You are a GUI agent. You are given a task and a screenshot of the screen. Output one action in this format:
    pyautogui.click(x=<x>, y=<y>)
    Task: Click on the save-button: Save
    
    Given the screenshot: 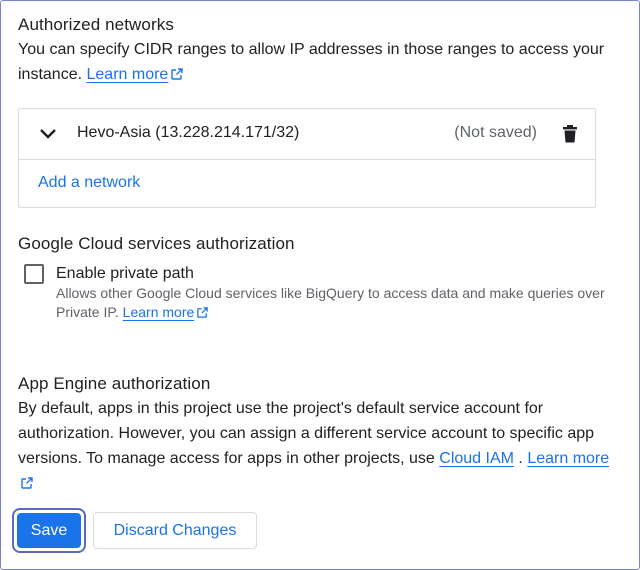 What is the action you would take?
    pyautogui.click(x=49, y=530)
    